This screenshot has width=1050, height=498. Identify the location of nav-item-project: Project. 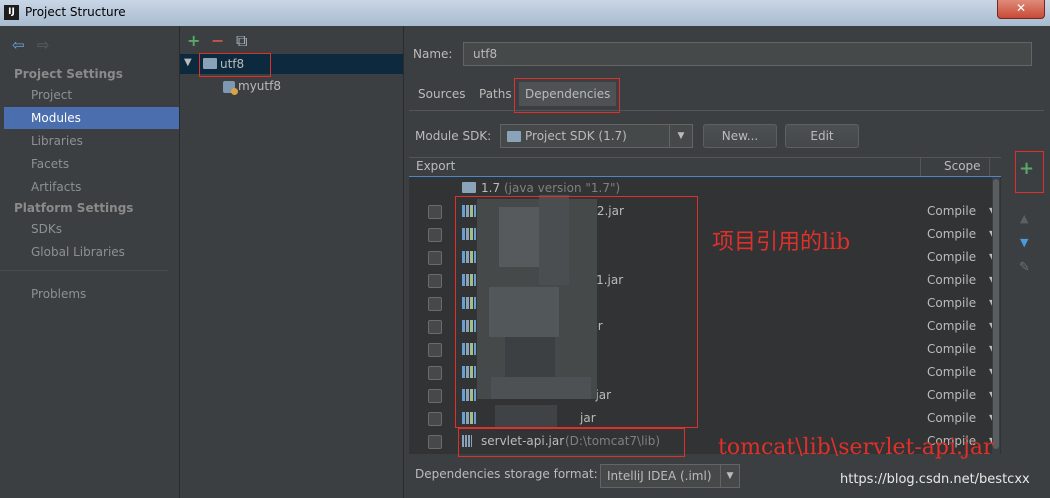
(91, 95).